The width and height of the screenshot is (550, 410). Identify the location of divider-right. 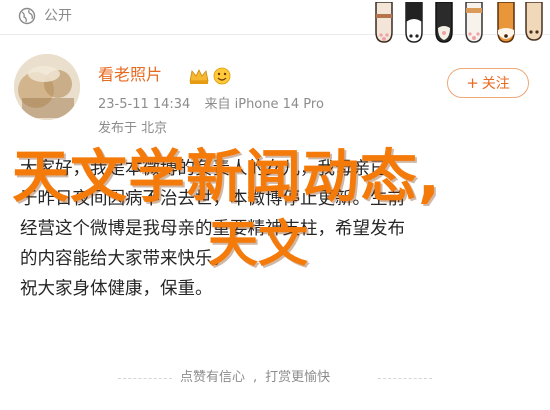
(405, 378).